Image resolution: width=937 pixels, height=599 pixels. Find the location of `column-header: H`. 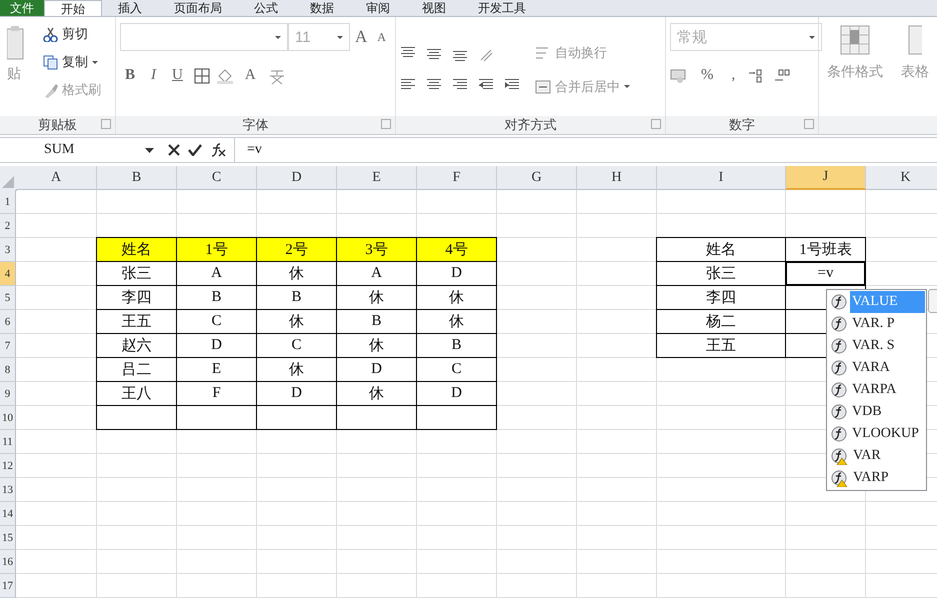

column-header: H is located at coordinates (617, 178).